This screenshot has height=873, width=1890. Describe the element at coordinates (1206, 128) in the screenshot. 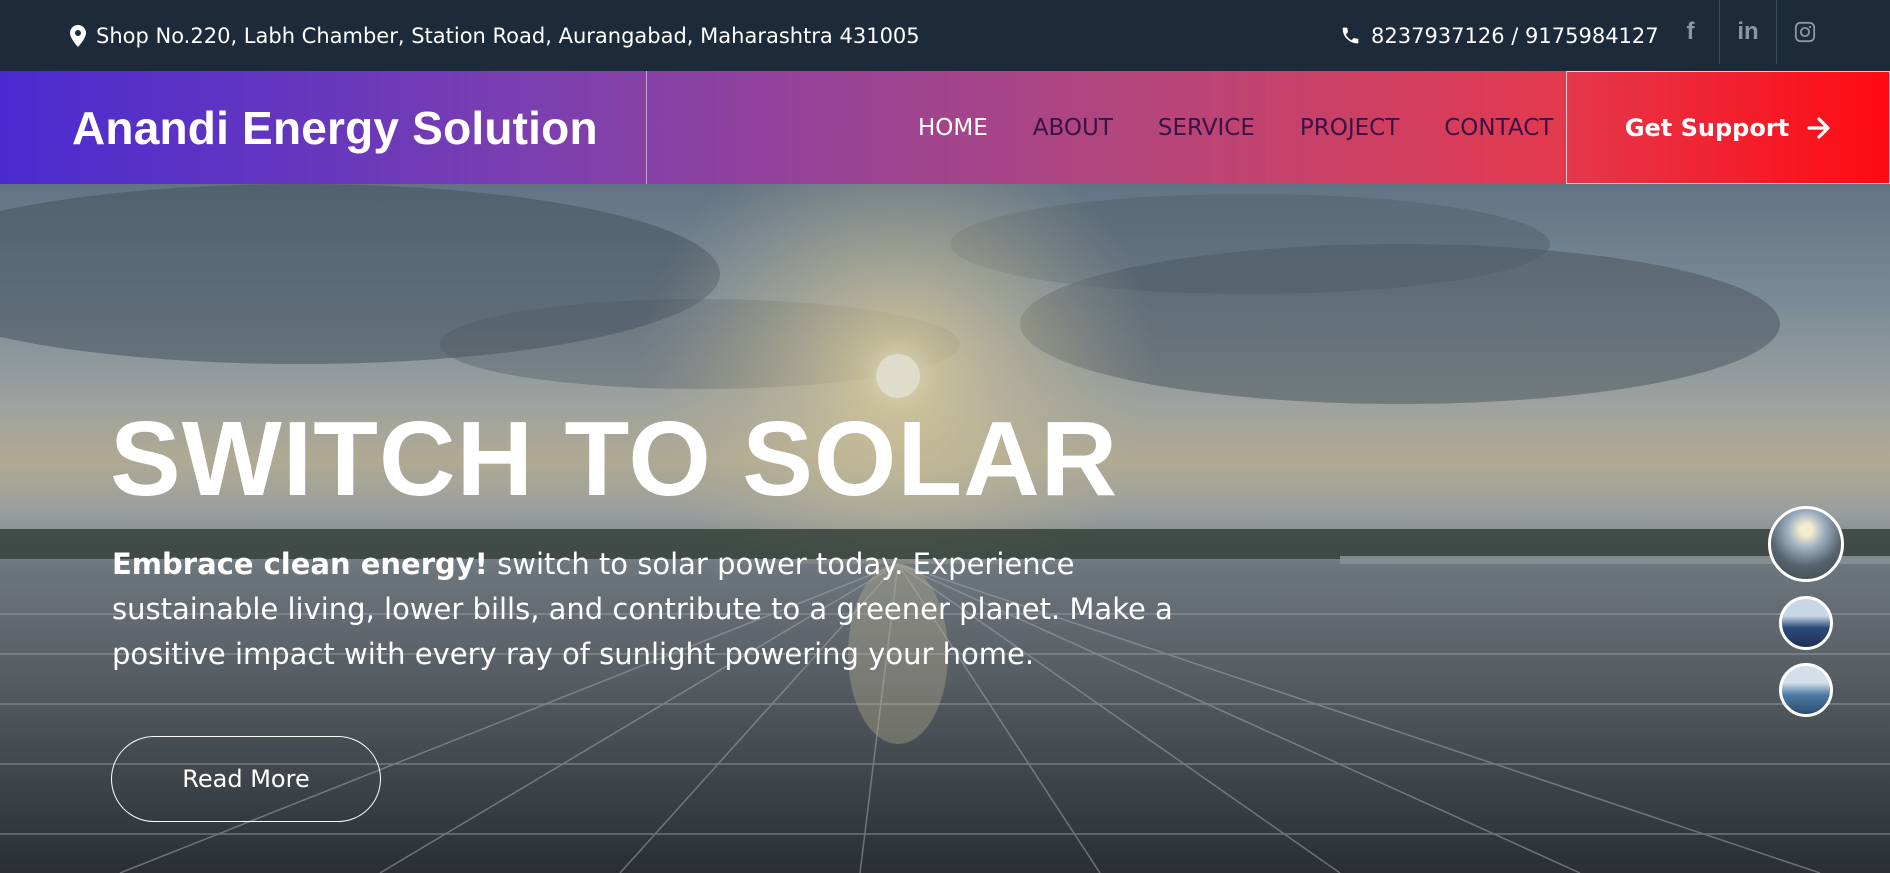

I see `nav-service: SERVICE` at that location.